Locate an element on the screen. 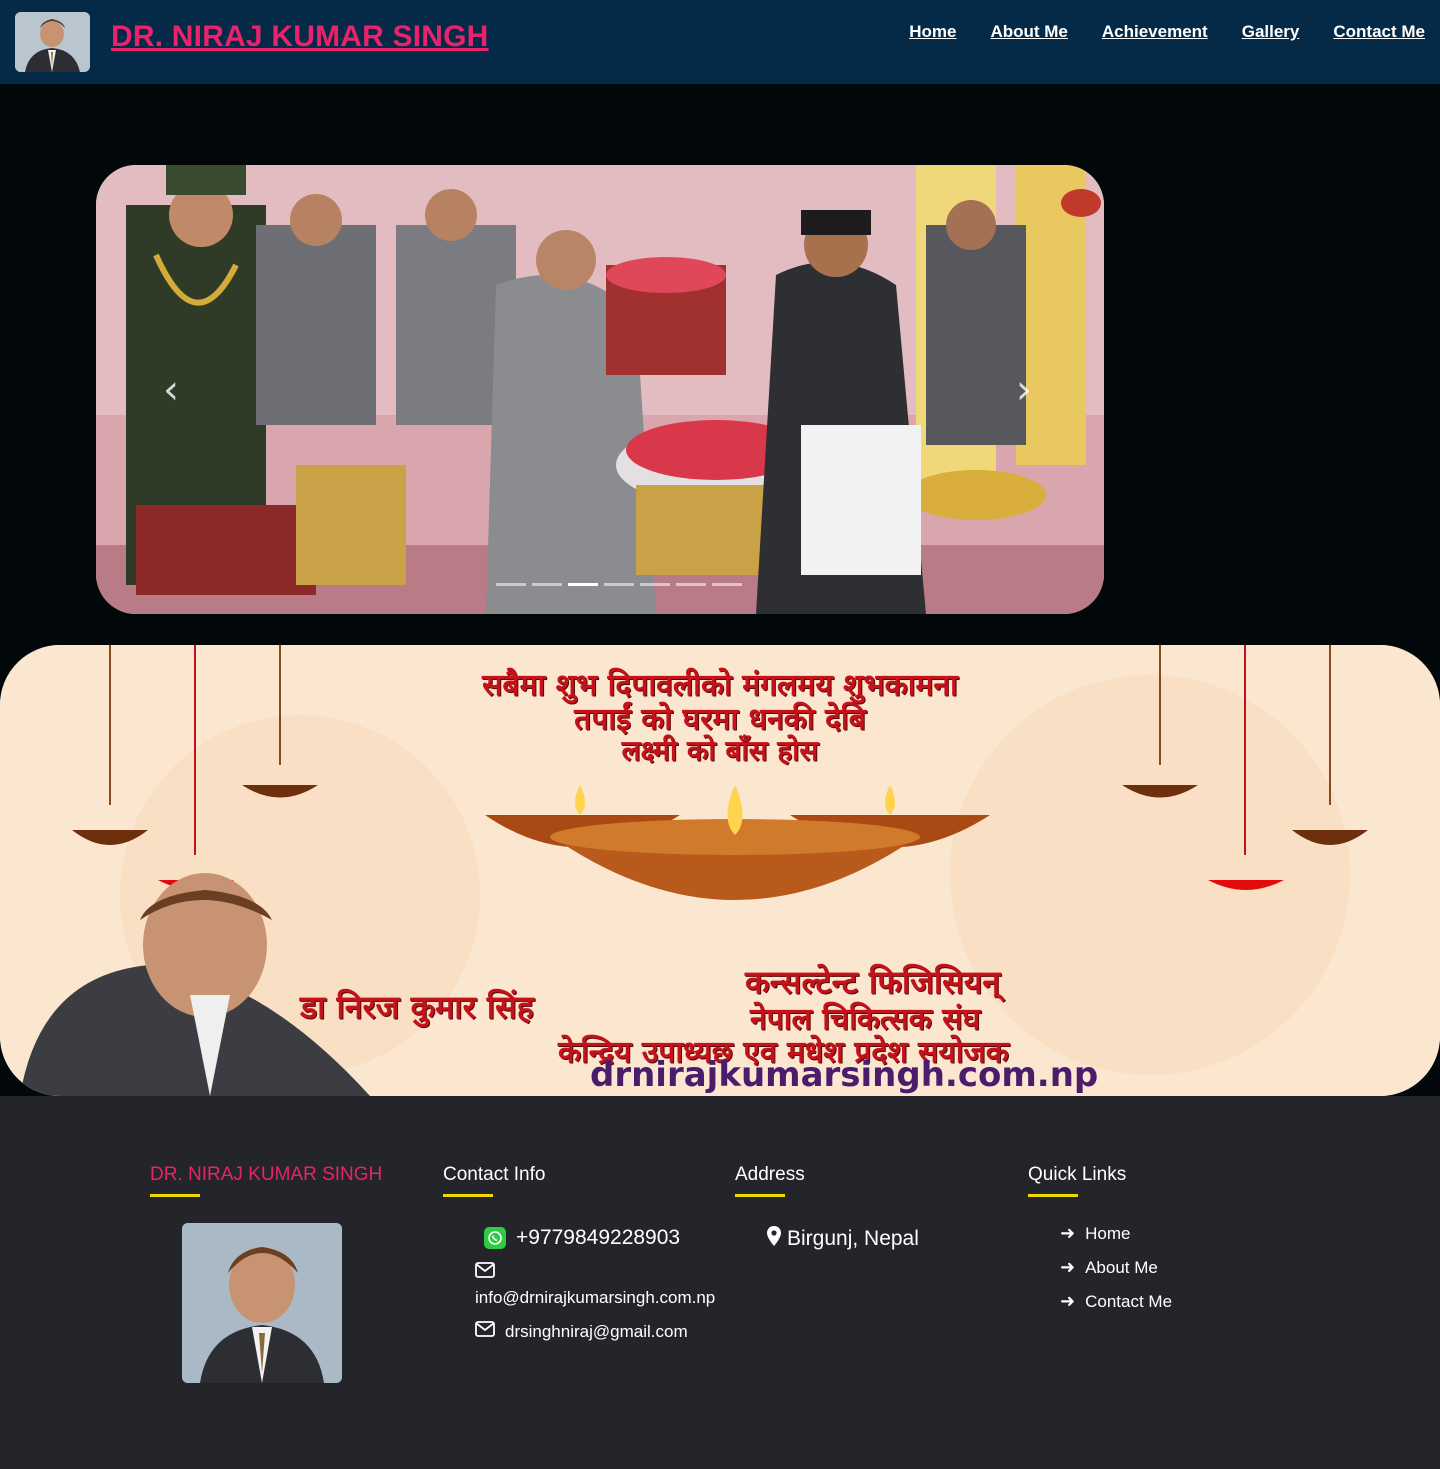 The width and height of the screenshot is (1440, 1469). quick-link-contact: ➜ Contact Me is located at coordinates (1116, 1301).